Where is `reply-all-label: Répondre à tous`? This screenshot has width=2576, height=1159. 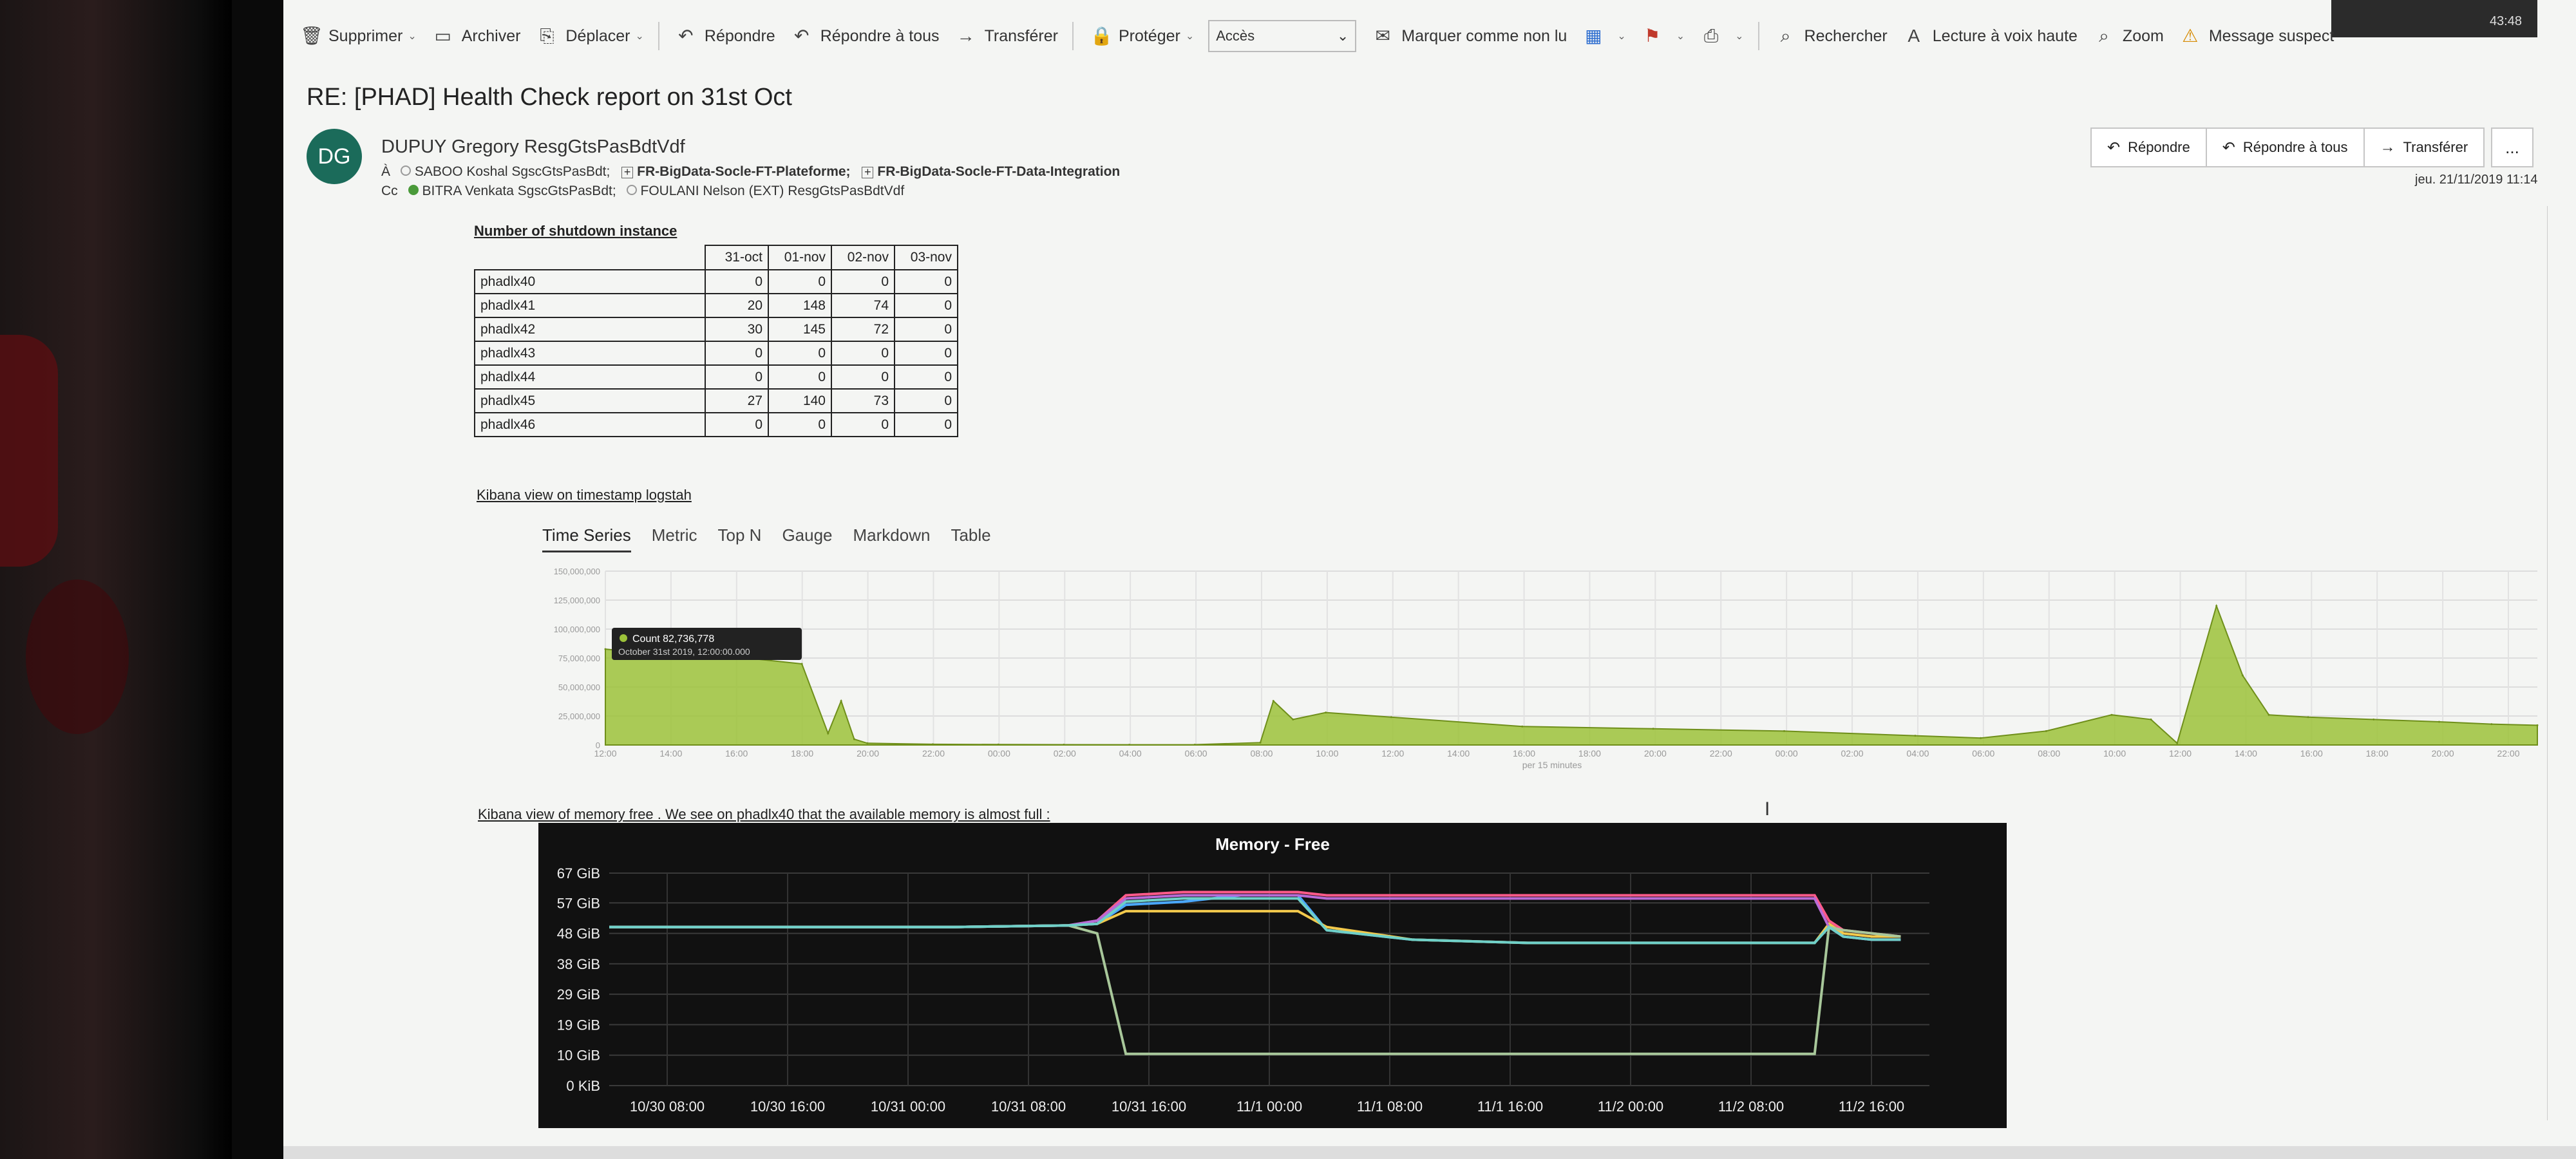
reply-all-label: Répondre à tous is located at coordinates (880, 35).